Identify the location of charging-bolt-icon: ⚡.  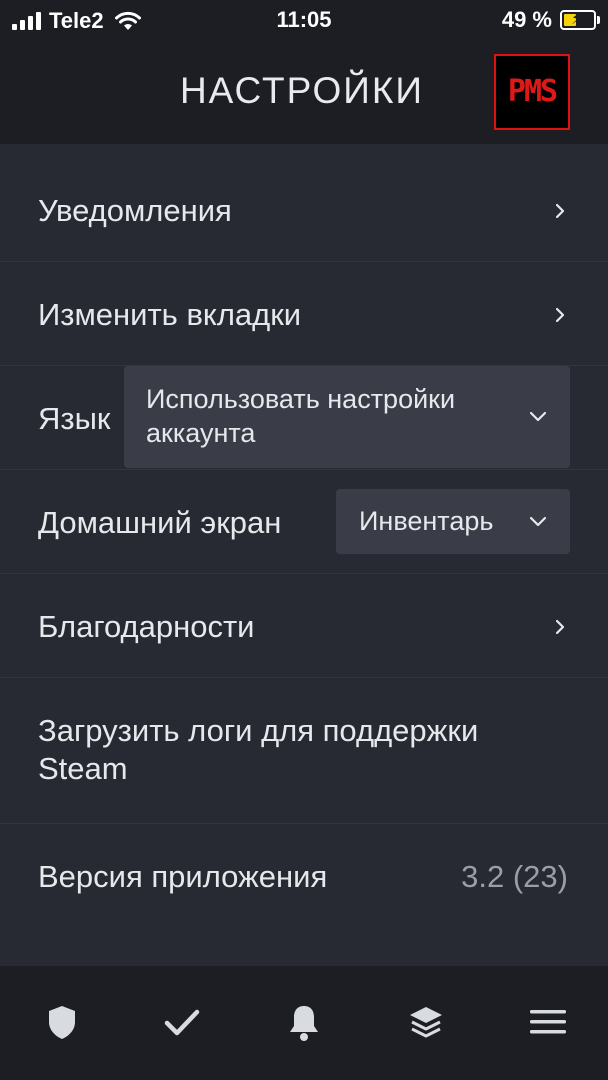
(577, 19).